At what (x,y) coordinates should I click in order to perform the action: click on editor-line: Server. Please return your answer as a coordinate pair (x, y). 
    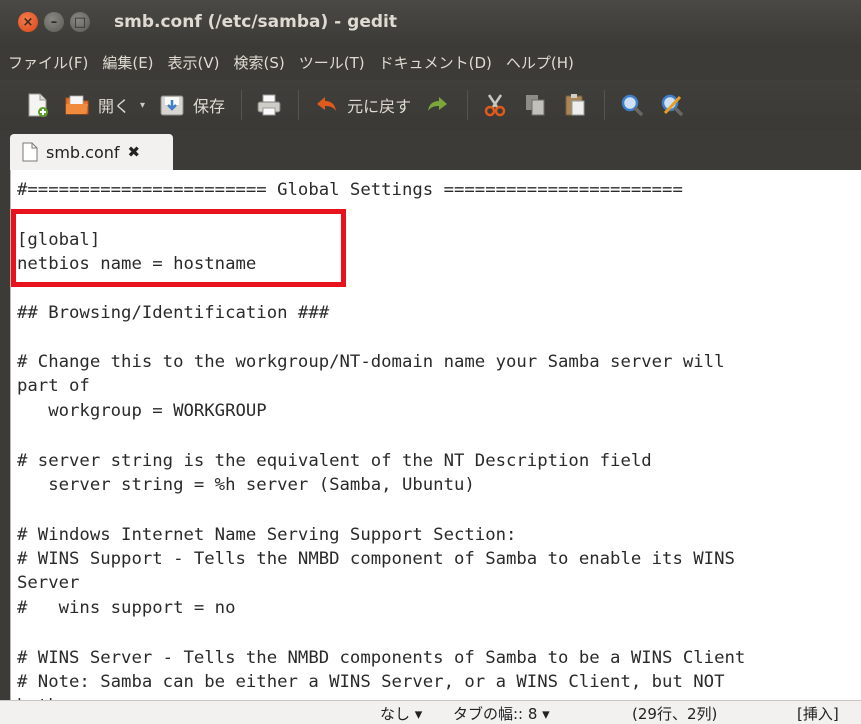
    Looking at the image, I should click on (48, 583).